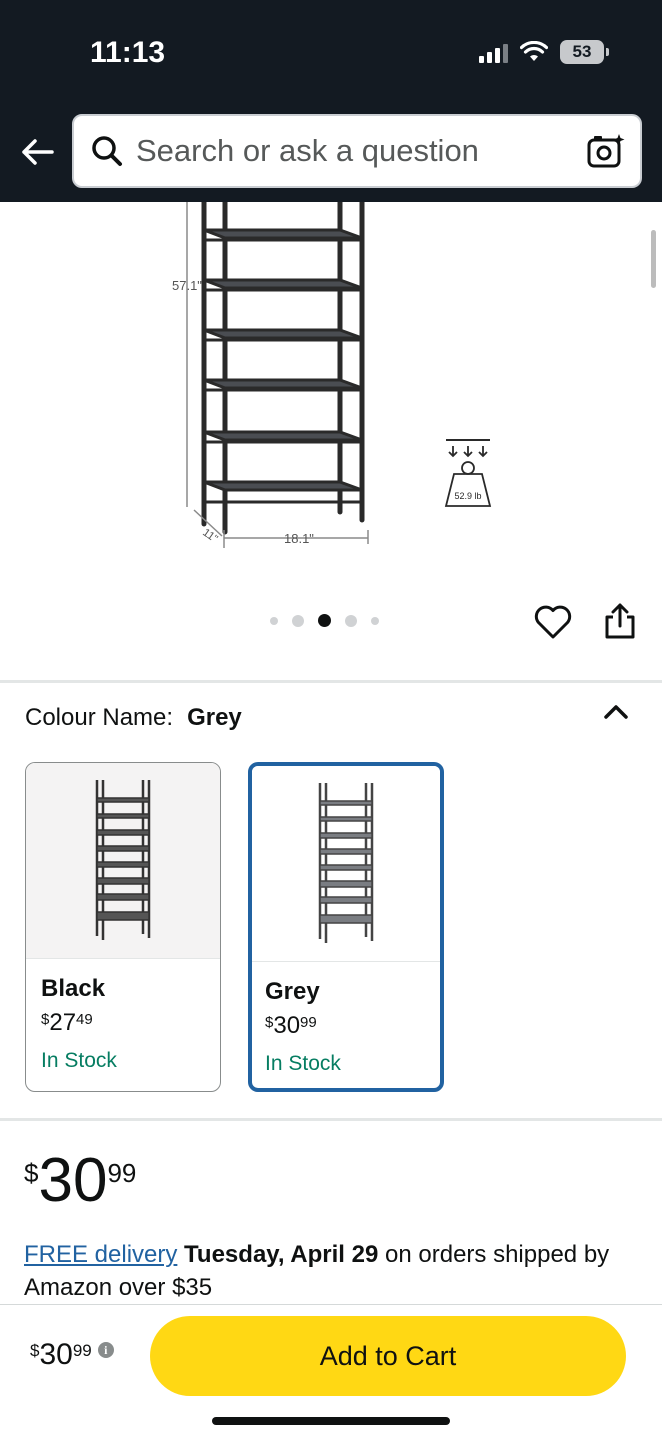  I want to click on status-time: 11:13, so click(128, 52).